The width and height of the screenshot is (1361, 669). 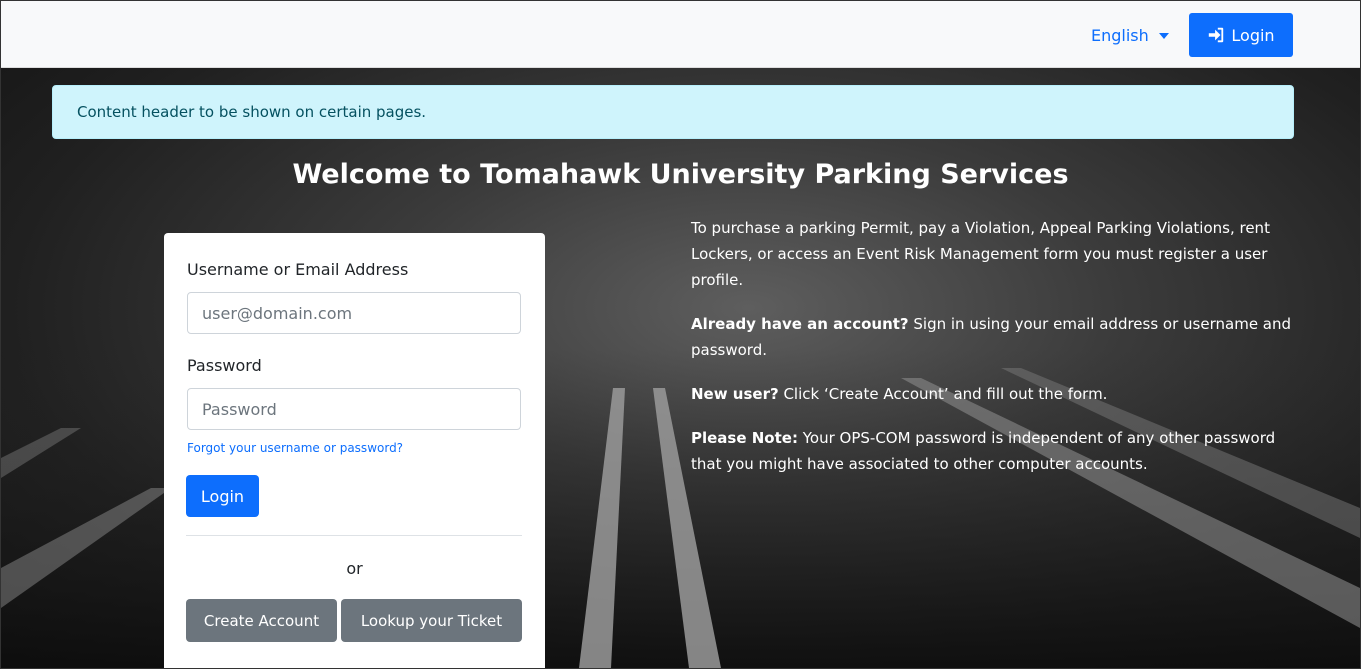 I want to click on forgot-credentials-link: Forgot your username or password?, so click(x=295, y=448).